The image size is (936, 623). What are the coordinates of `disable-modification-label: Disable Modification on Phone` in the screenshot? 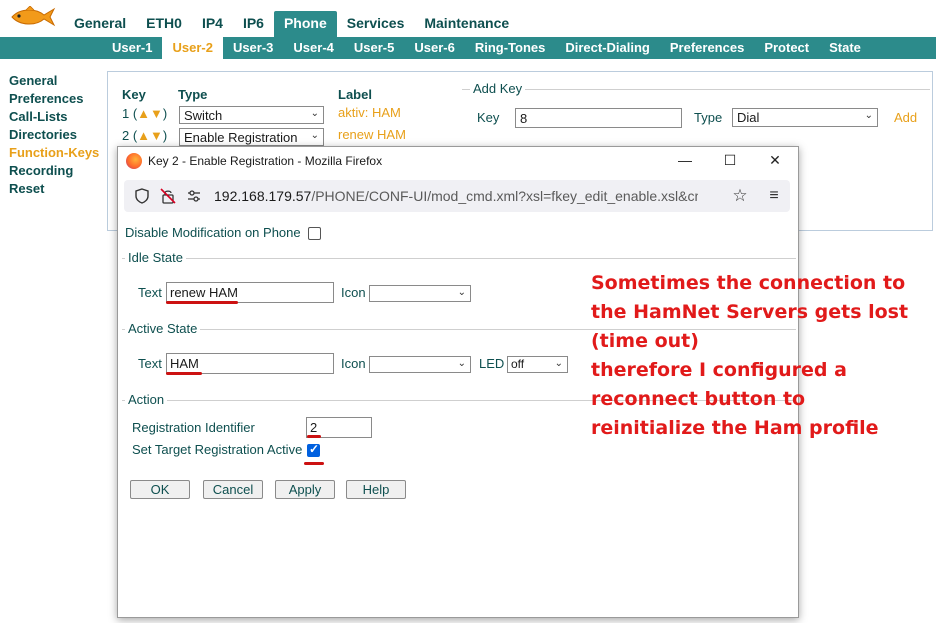 It's located at (213, 232).